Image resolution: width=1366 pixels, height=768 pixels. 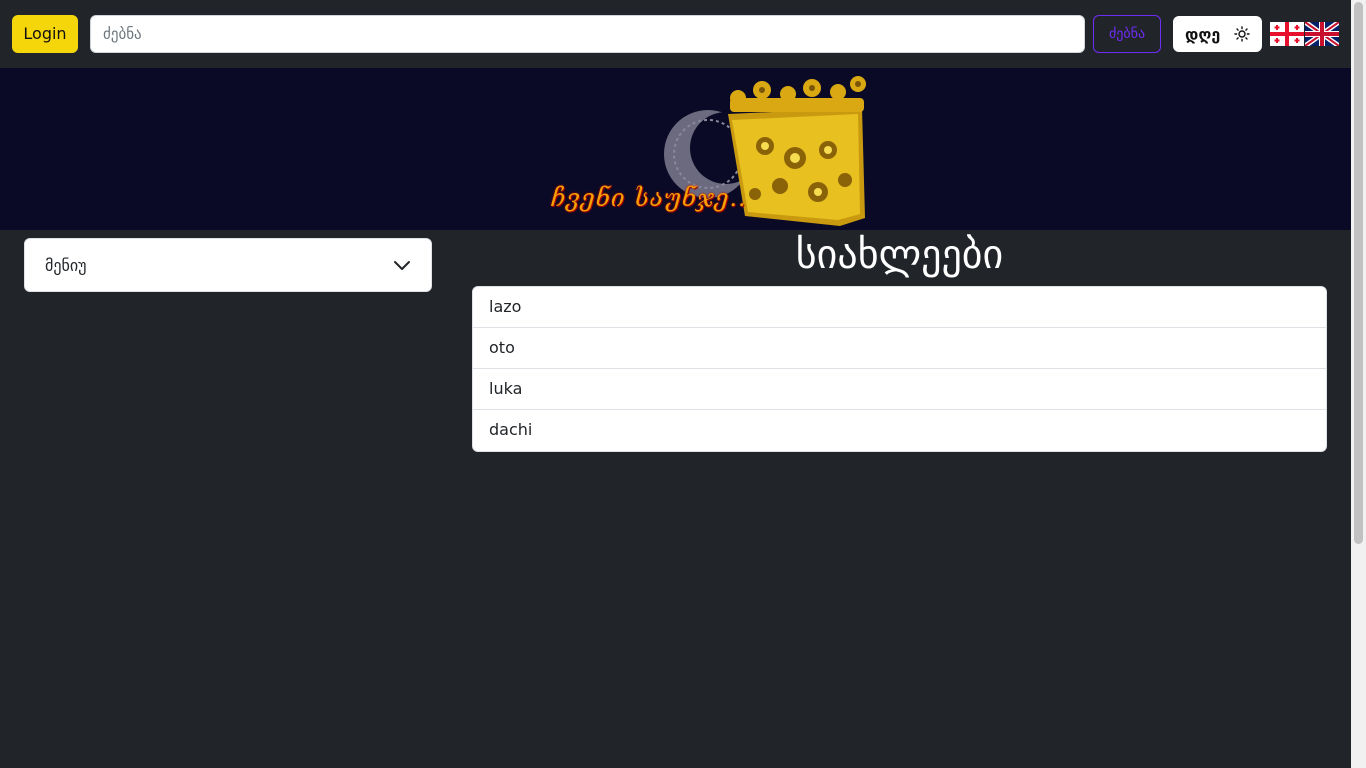 I want to click on chevron-down-icon, so click(x=402, y=265).